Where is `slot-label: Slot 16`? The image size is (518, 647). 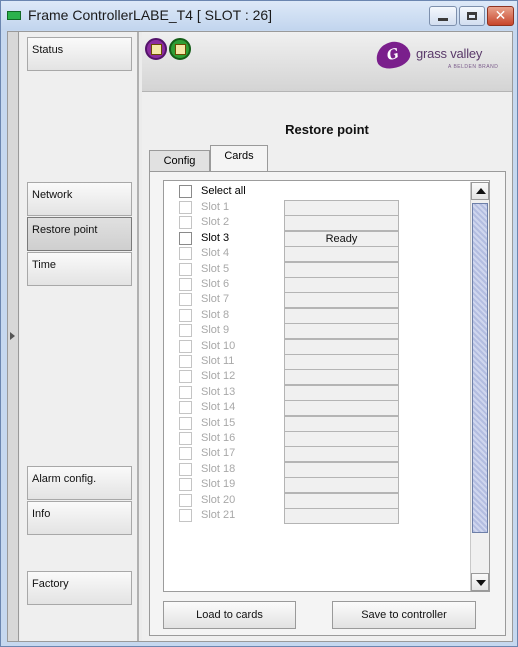 slot-label: Slot 16 is located at coordinates (218, 438).